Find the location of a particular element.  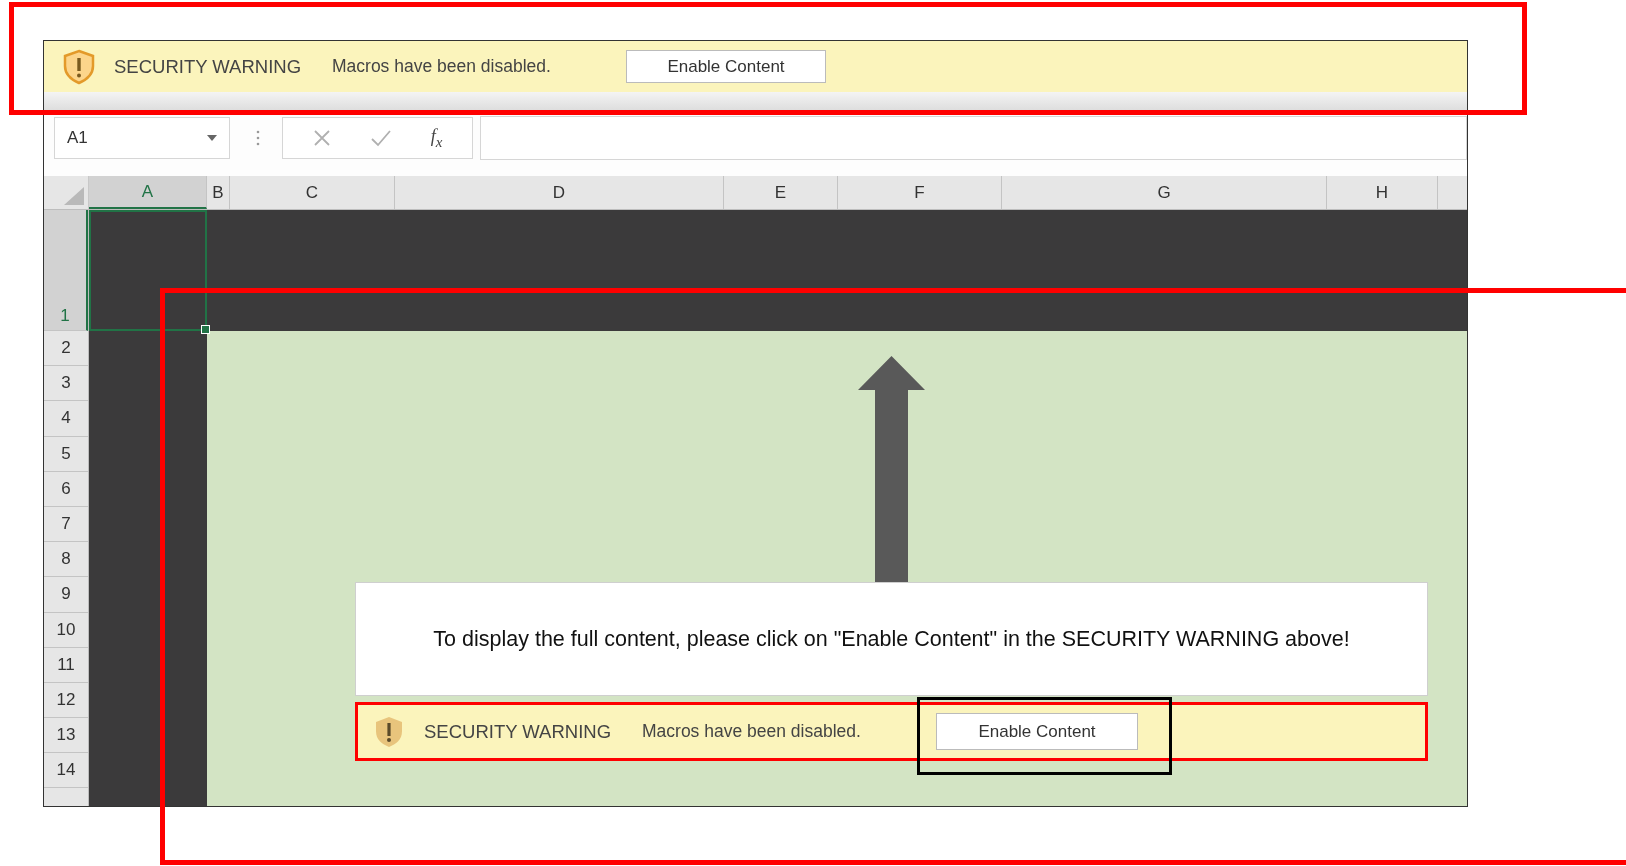

row-header: 8 is located at coordinates (66, 560).